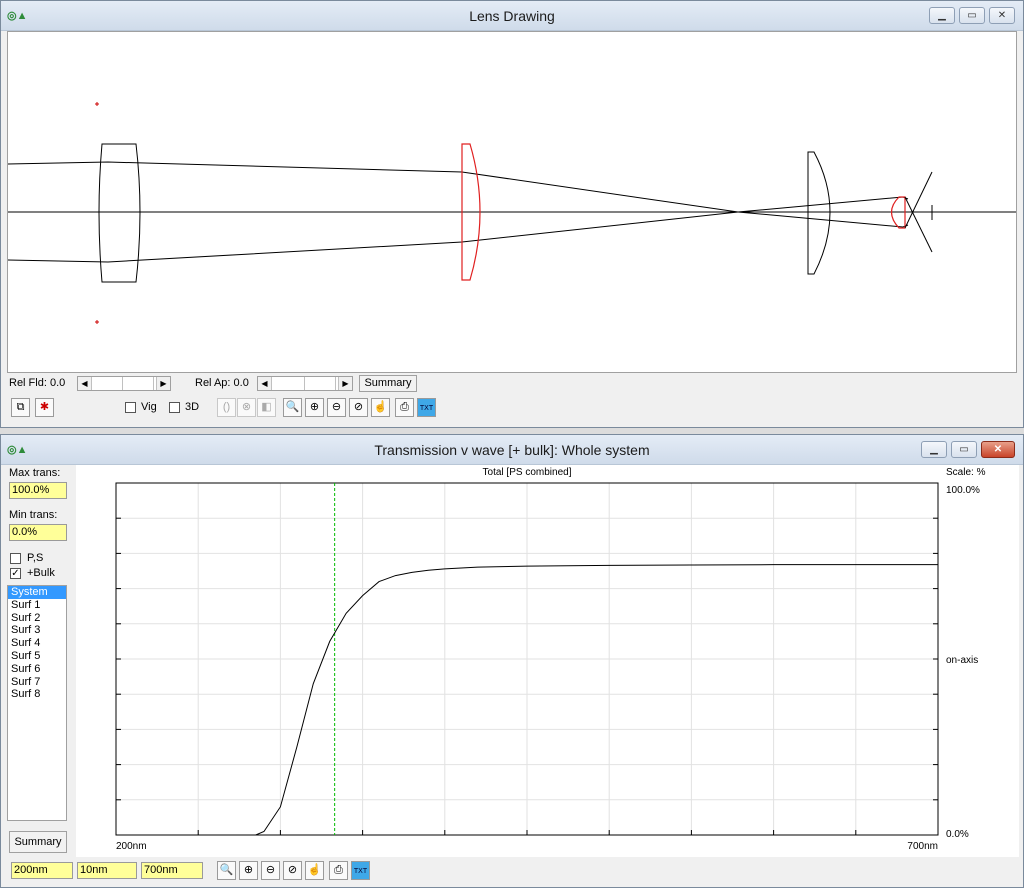 Image resolution: width=1024 pixels, height=888 pixels. Describe the element at coordinates (35, 558) in the screenshot. I see `ps-label: P,S` at that location.